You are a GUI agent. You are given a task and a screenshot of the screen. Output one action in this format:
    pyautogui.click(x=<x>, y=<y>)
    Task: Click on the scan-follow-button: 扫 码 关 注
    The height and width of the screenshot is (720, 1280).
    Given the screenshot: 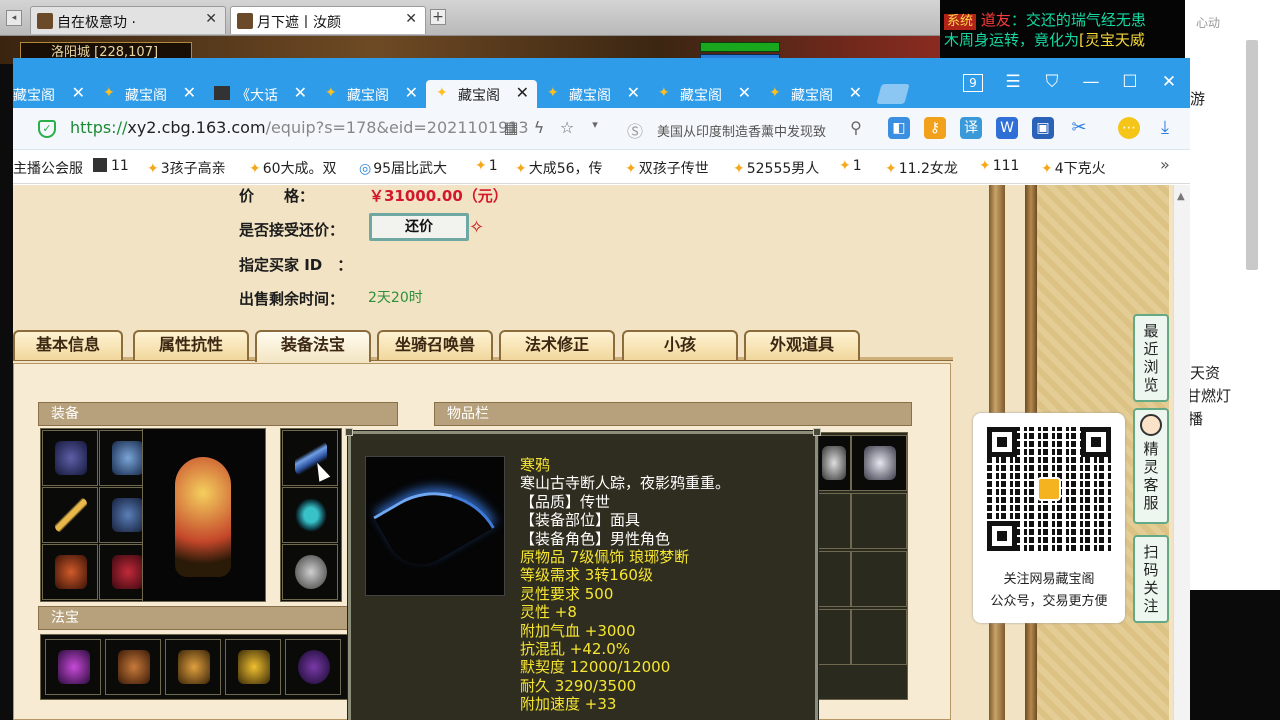 What is the action you would take?
    pyautogui.click(x=1151, y=579)
    